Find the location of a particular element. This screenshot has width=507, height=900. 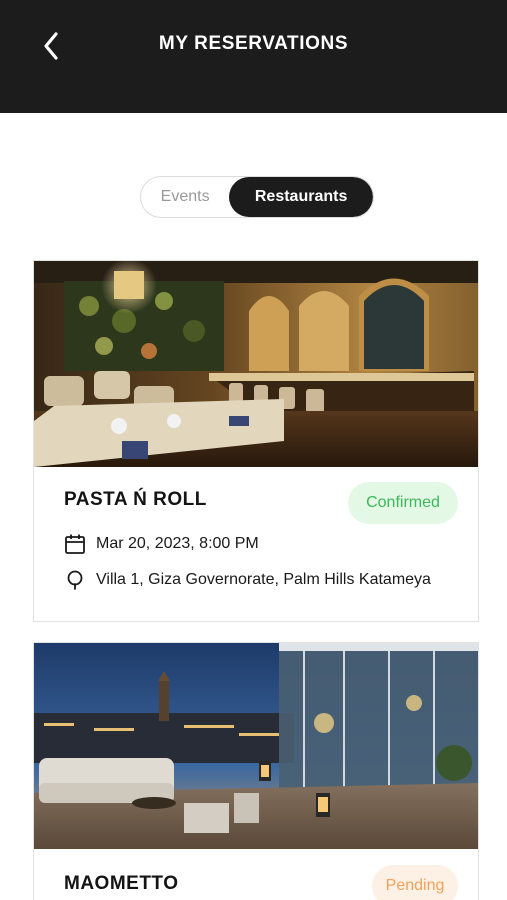

page-title: MY RESERVATIONS is located at coordinates (253, 43).